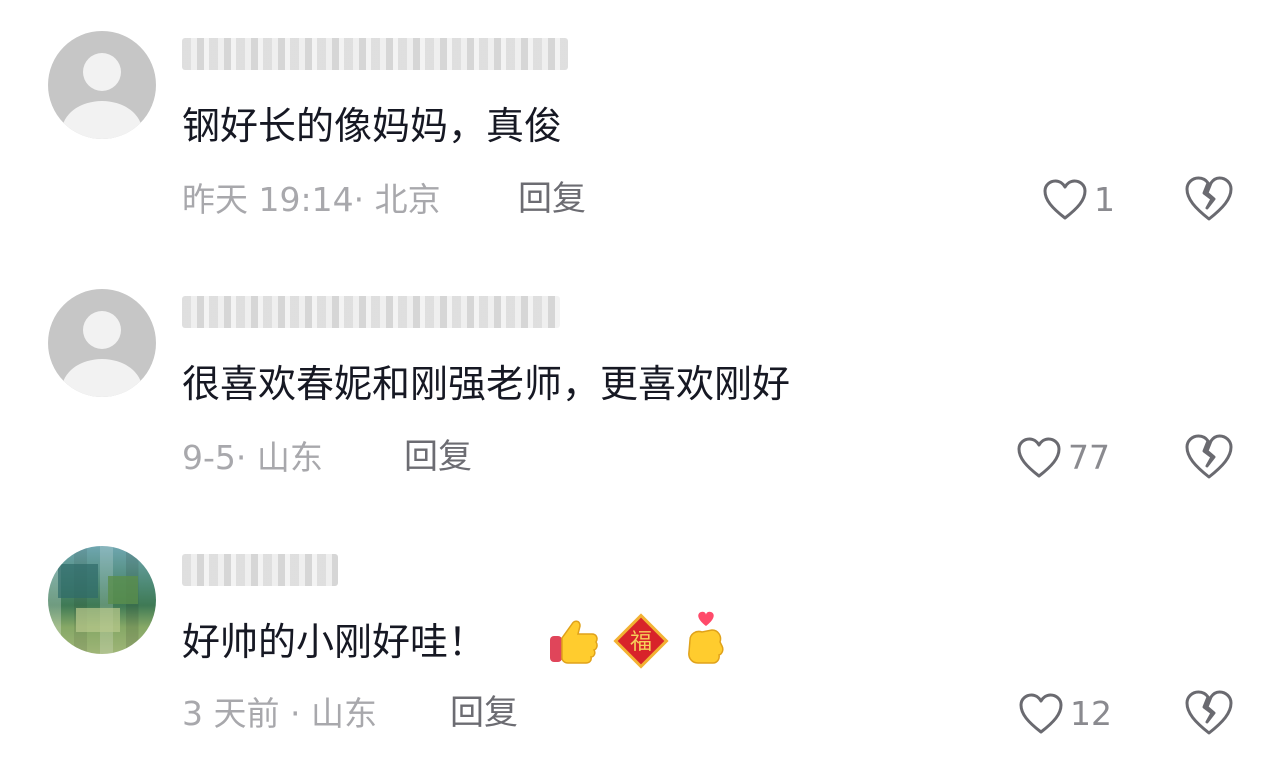  Describe the element at coordinates (1065, 714) in the screenshot. I see `like-button: 12` at that location.